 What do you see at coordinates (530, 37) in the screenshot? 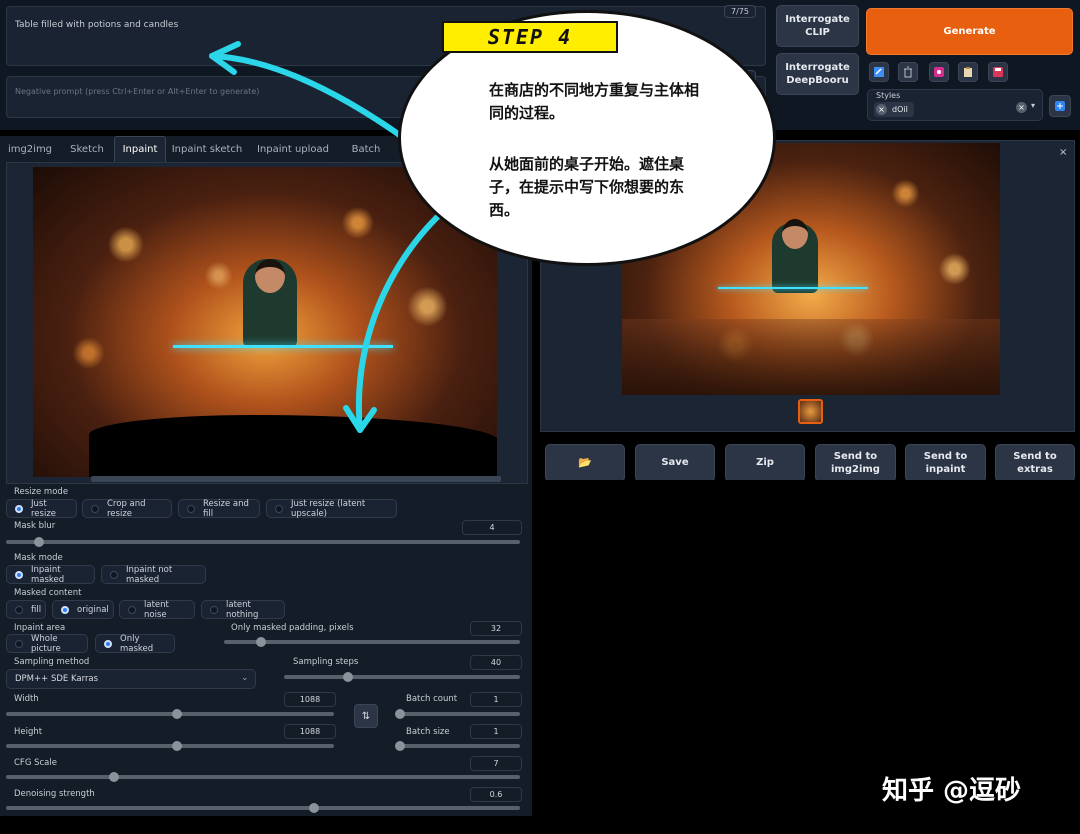
I see `step-label: STEP 4` at bounding box center [530, 37].